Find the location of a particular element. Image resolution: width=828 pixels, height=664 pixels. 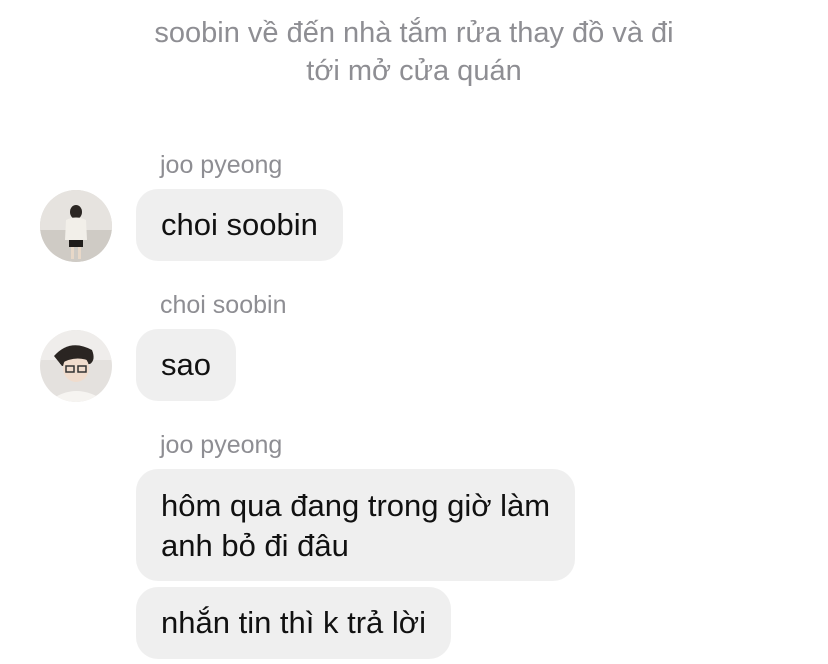

message-text-line-1: hôm qua đang trong giờ làm is located at coordinates (356, 505).